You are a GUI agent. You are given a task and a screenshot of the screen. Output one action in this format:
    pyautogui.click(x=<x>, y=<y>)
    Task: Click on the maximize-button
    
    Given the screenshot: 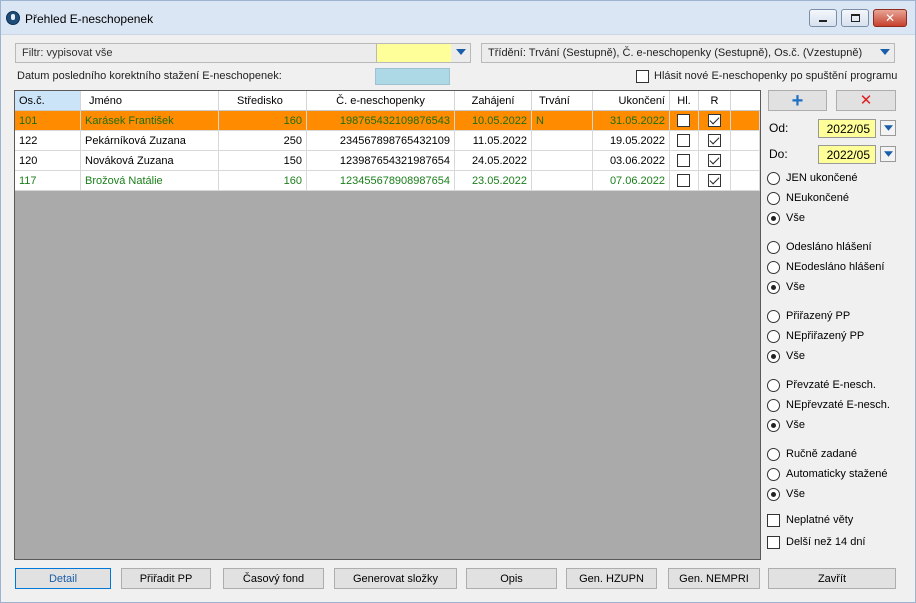 What is the action you would take?
    pyautogui.click(x=855, y=18)
    